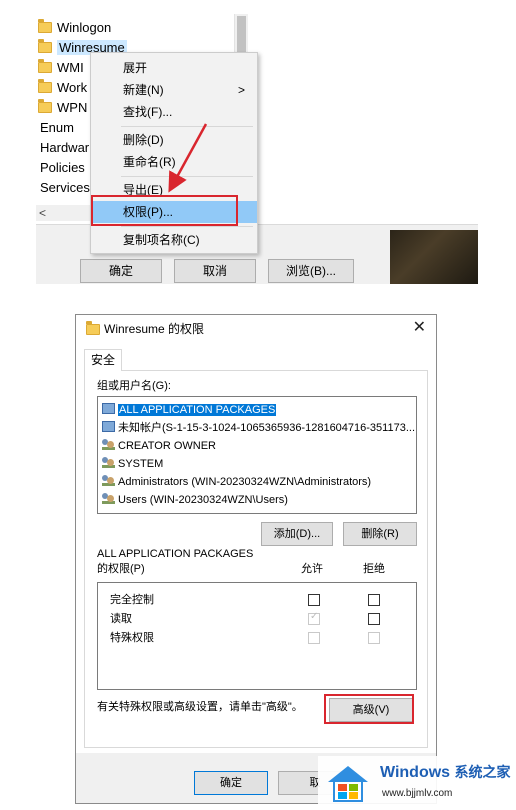 The width and height of the screenshot is (516, 810). I want to click on tree-item-wmi: WMI, so click(61, 68).